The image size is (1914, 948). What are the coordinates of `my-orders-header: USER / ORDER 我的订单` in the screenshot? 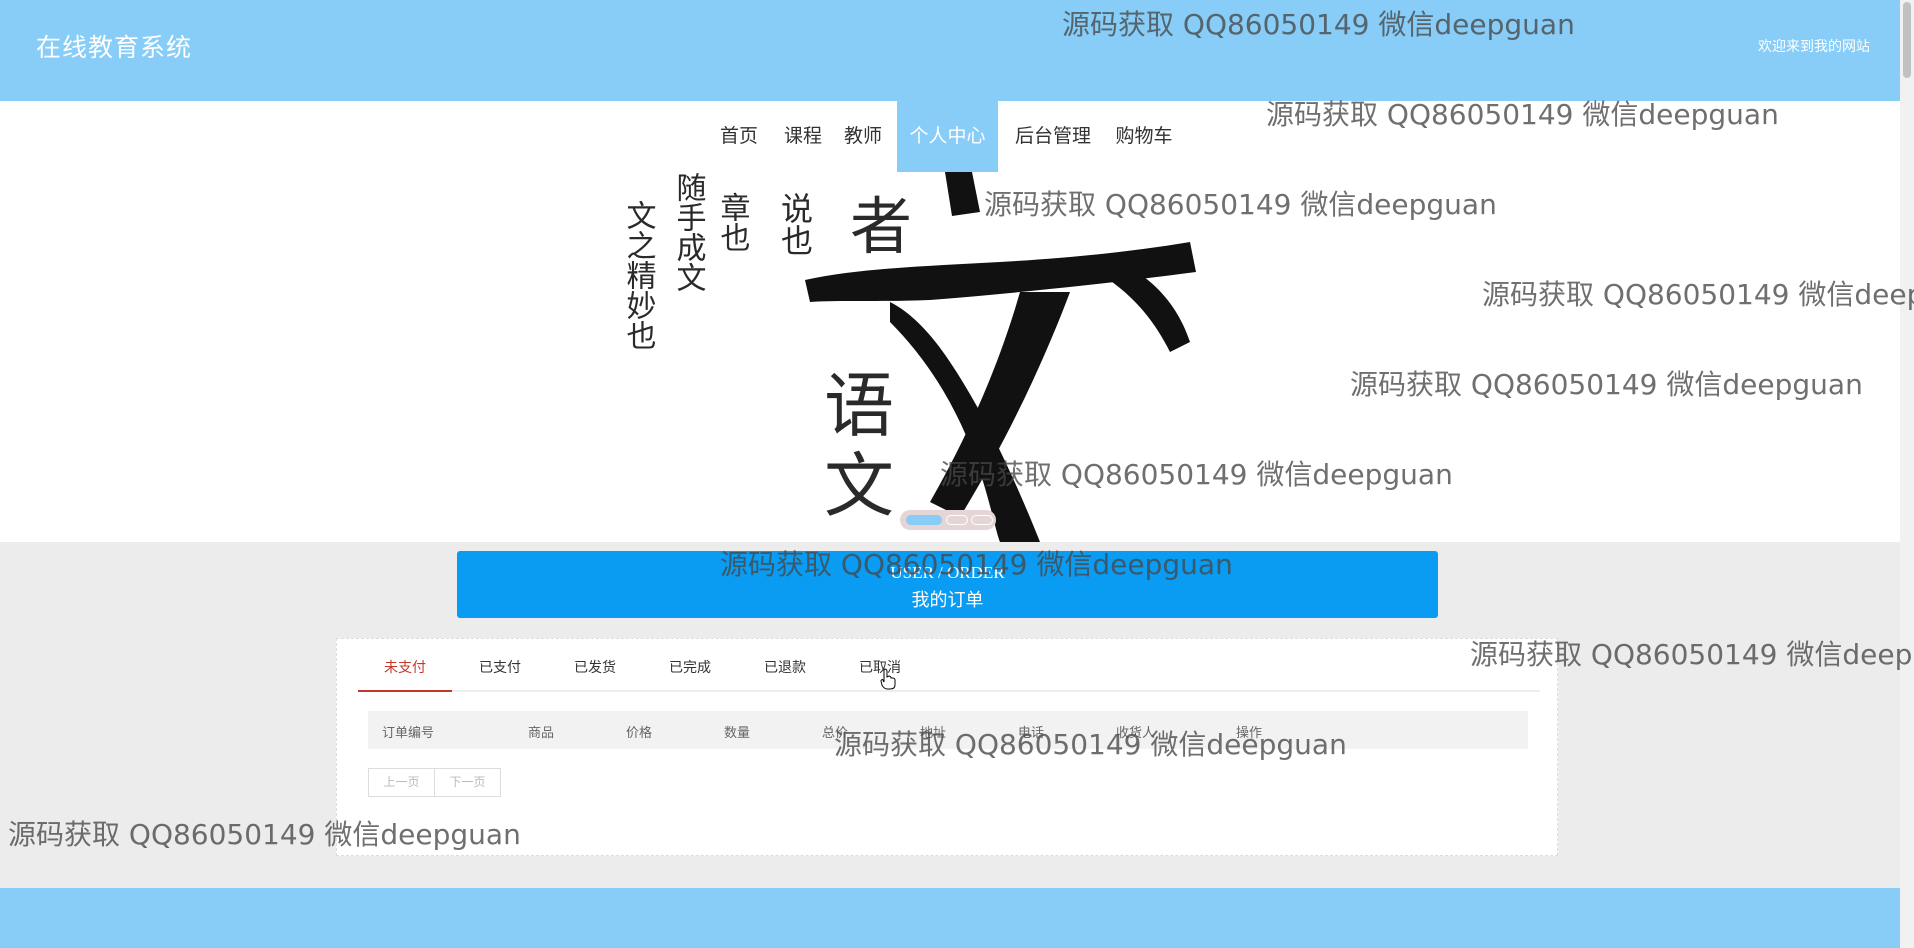 It's located at (947, 584).